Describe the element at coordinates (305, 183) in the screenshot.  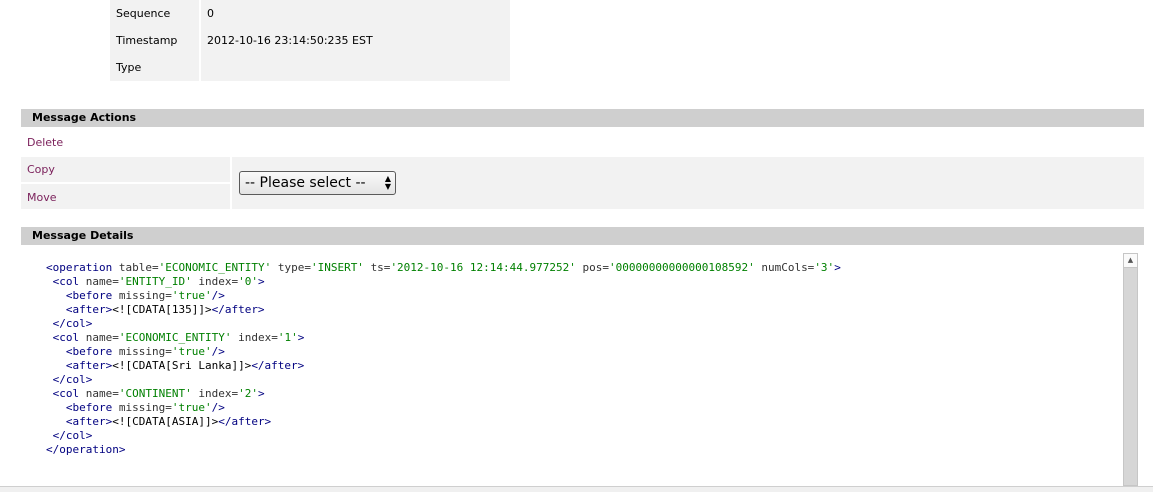
I see `destination-select-value: -- Please select --` at that location.